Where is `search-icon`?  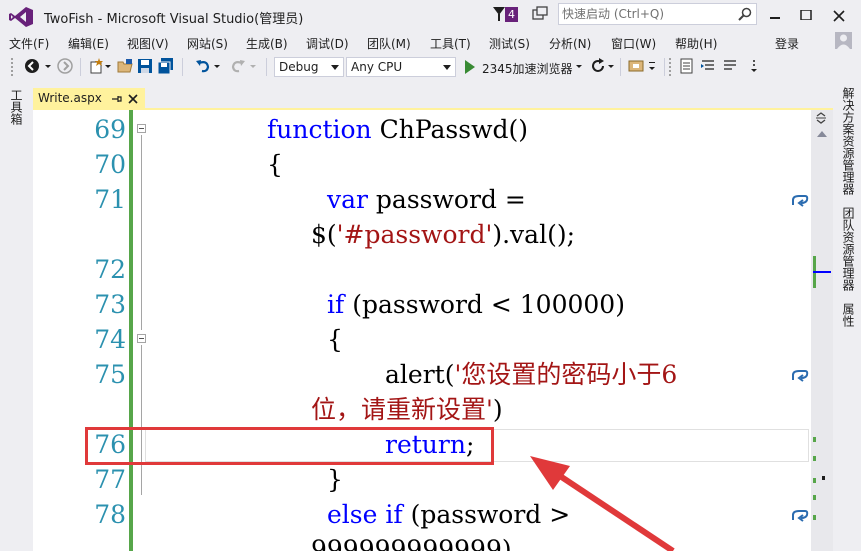
search-icon is located at coordinates (745, 14).